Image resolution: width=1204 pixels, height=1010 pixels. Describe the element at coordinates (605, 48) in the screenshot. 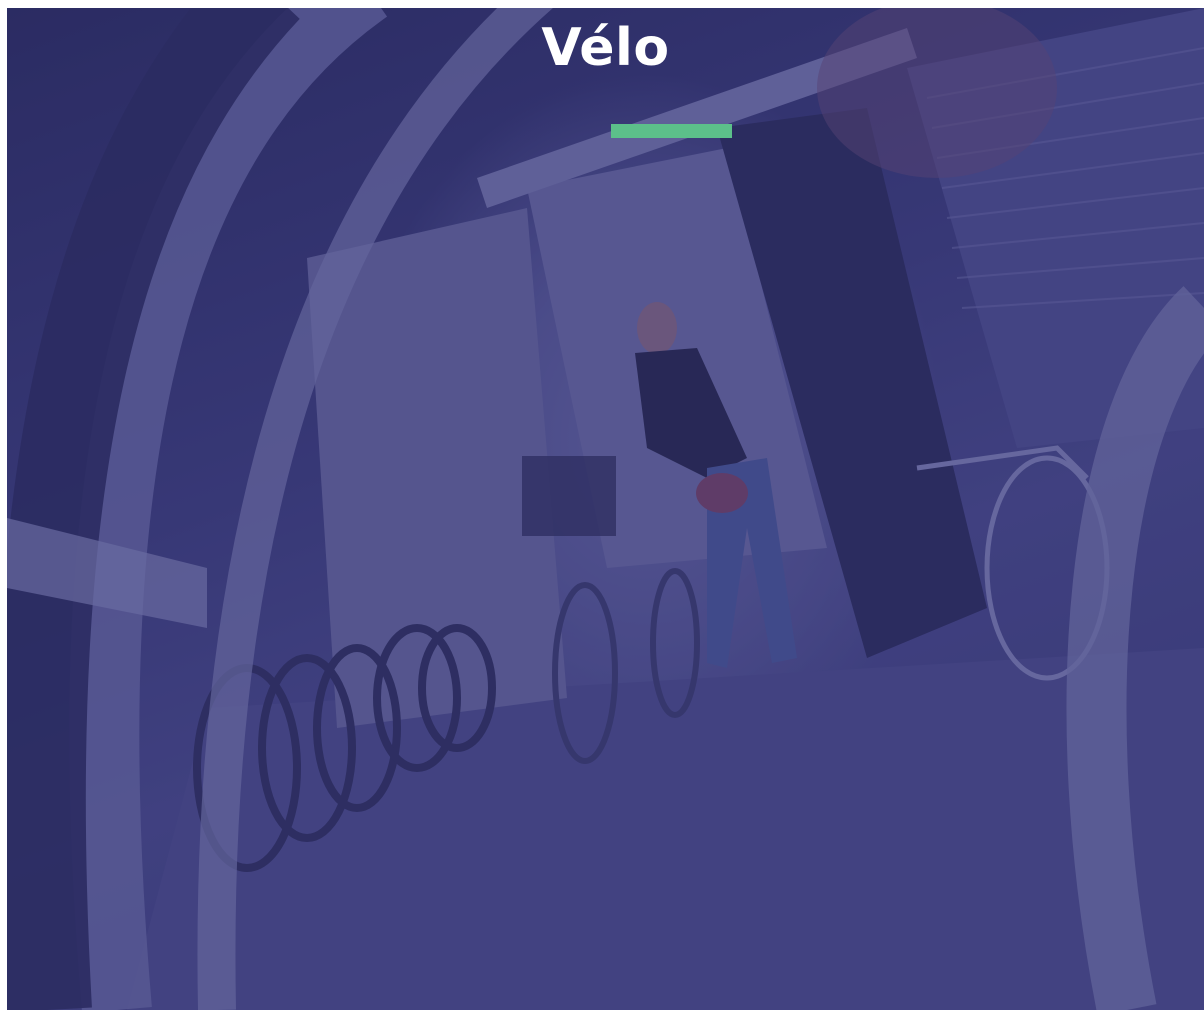

I see `page-title: Vélo` at that location.